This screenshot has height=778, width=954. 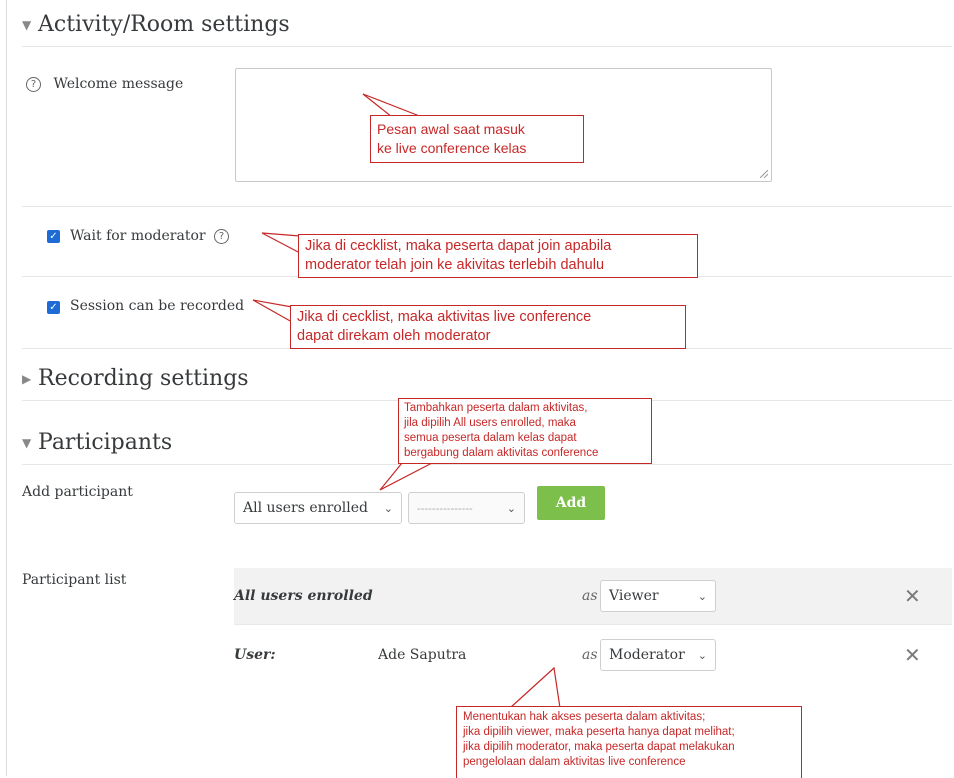 What do you see at coordinates (658, 655) in the screenshot?
I see `role-select: Moderator ⌄` at bounding box center [658, 655].